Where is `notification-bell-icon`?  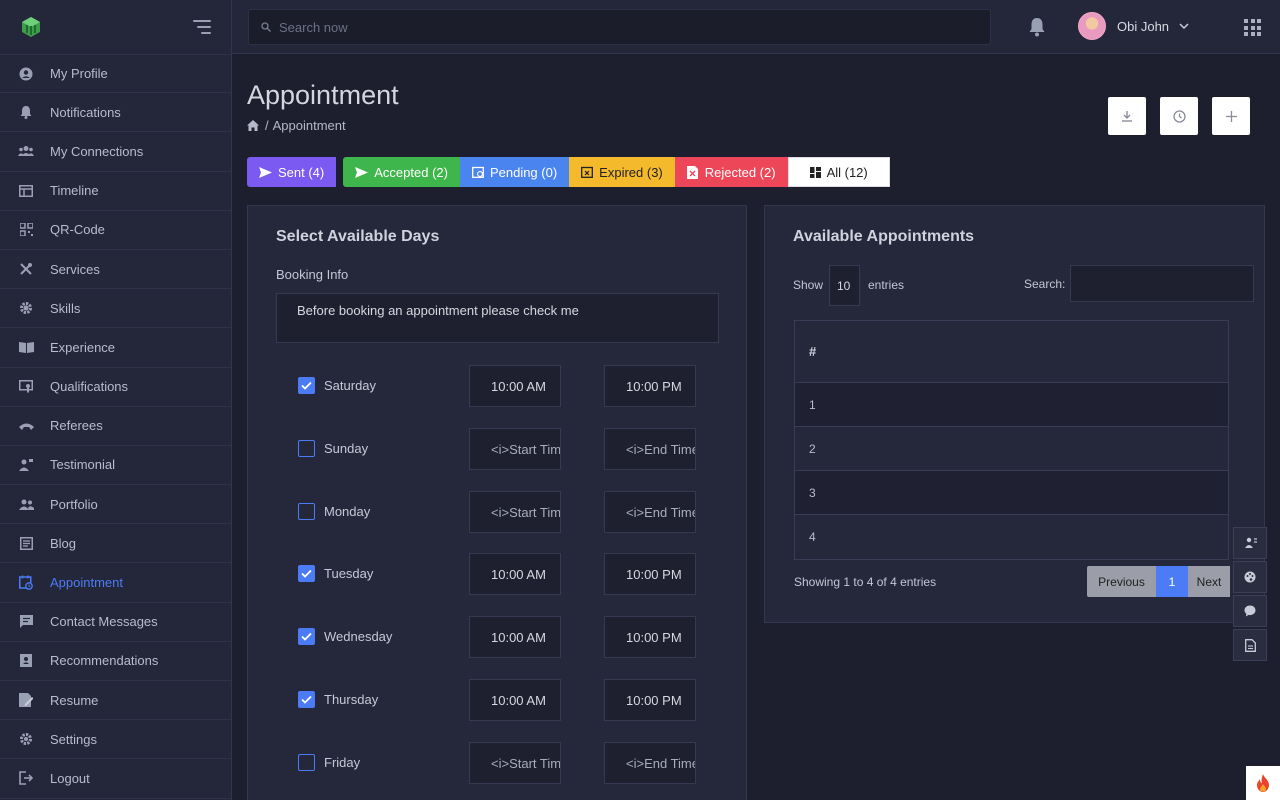 notification-bell-icon is located at coordinates (1037, 27).